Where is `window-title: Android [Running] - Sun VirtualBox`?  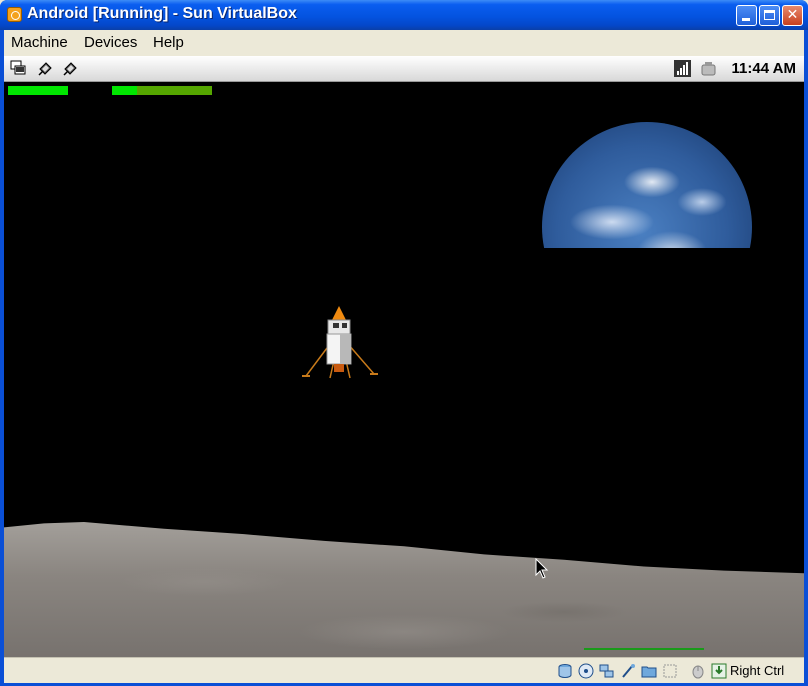
window-title: Android [Running] - Sun VirtualBox is located at coordinates (162, 13).